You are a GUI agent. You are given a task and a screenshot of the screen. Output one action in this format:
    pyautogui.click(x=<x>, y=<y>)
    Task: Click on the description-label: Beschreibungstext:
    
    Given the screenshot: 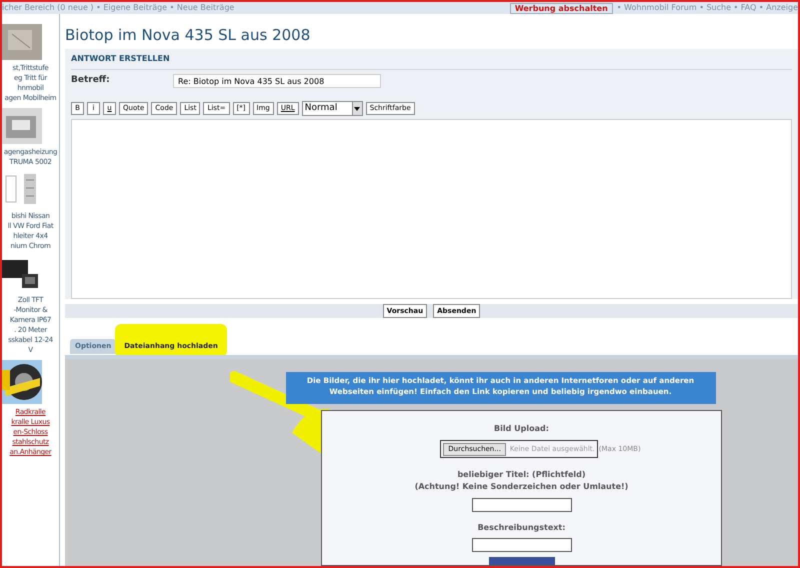 What is the action you would take?
    pyautogui.click(x=522, y=528)
    